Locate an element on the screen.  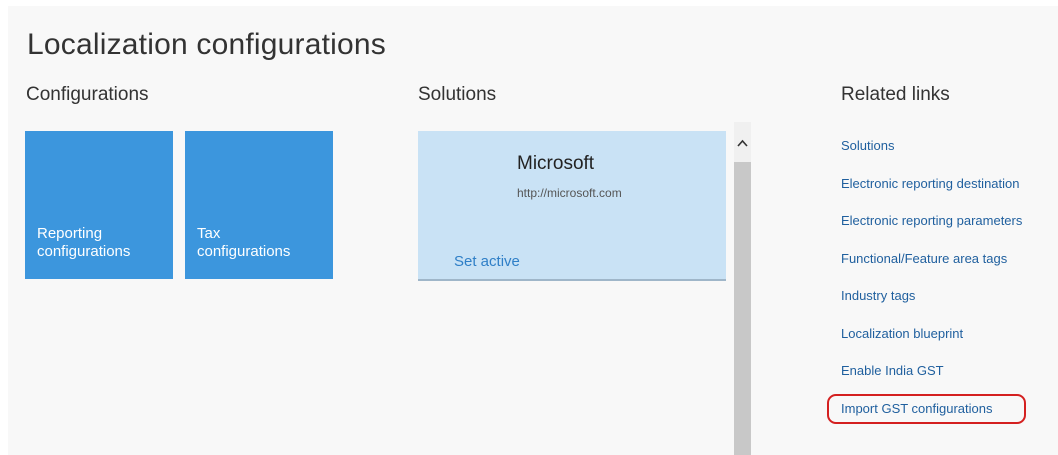
tax-configurations-tile: Tax configurations is located at coordinates (259, 205).